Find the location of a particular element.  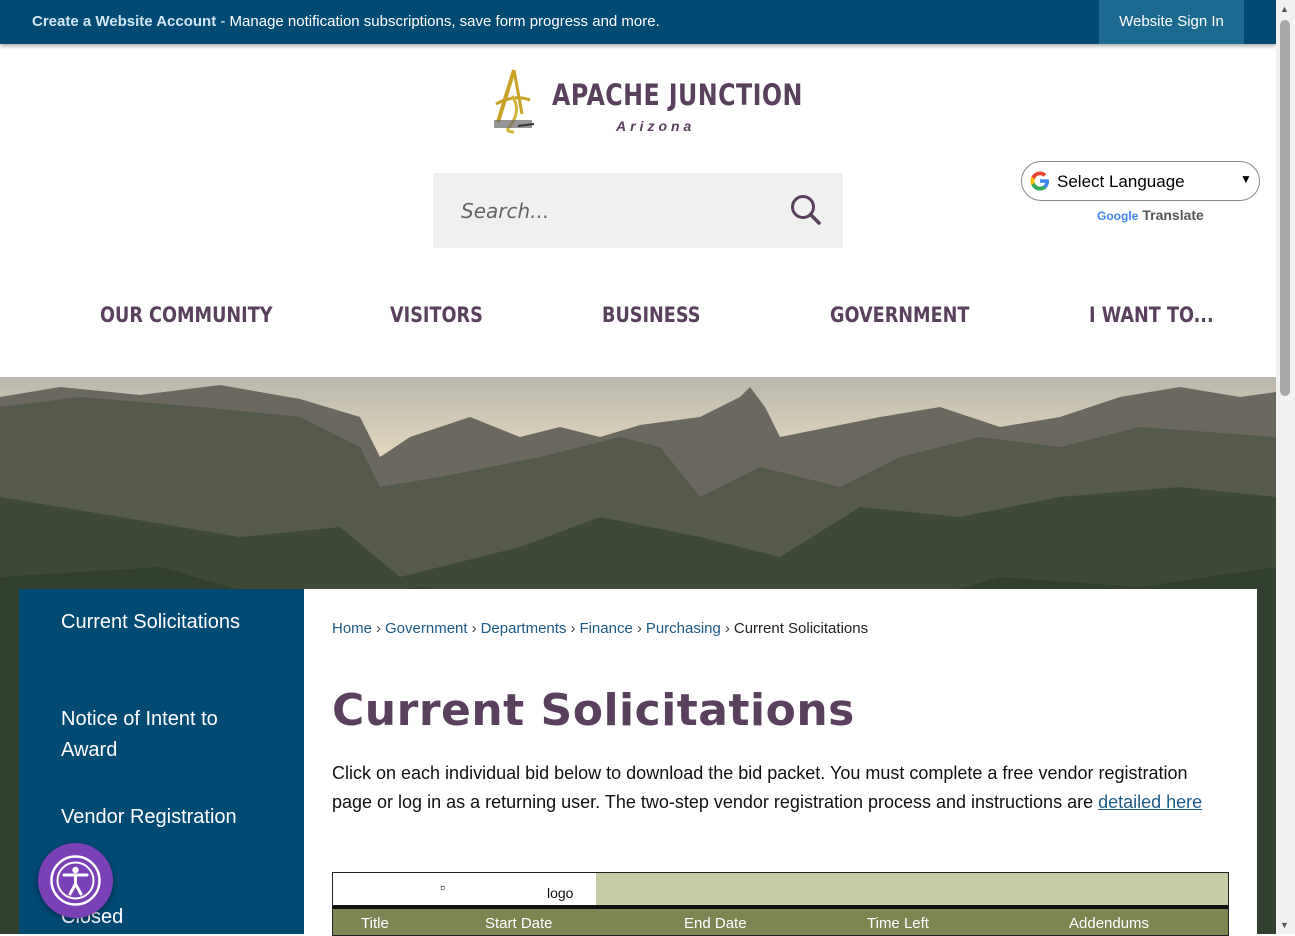

breadcrumb-government: Government is located at coordinates (426, 628).